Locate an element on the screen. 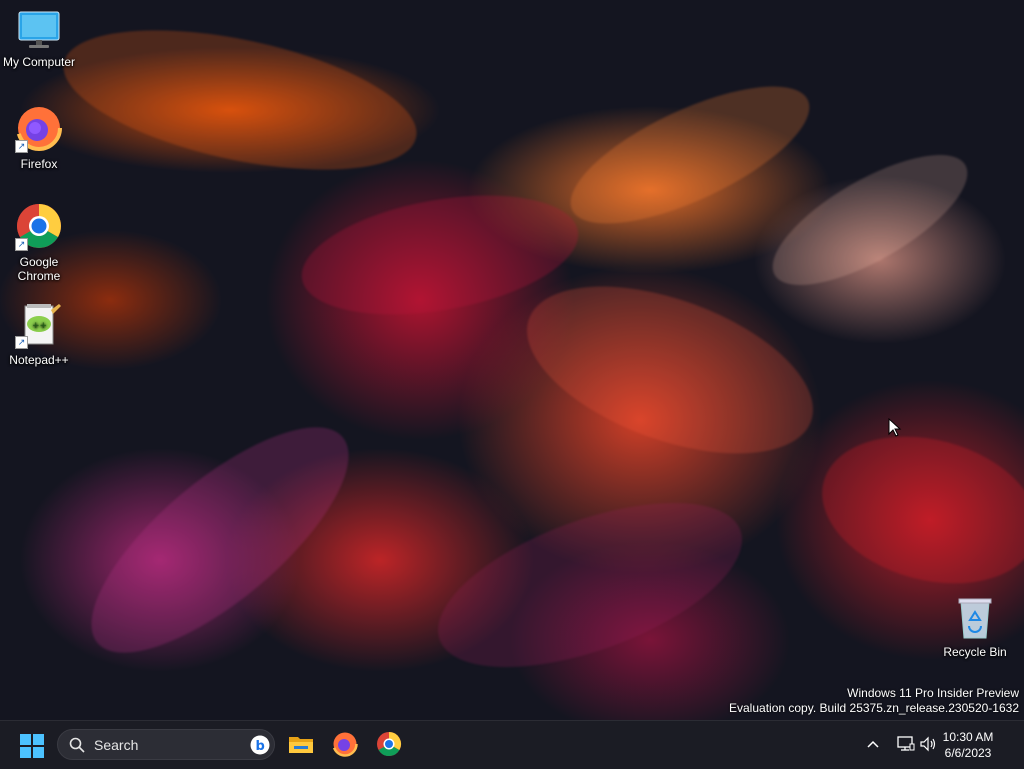  clock-time: 10:30 AM is located at coordinates (968, 737).